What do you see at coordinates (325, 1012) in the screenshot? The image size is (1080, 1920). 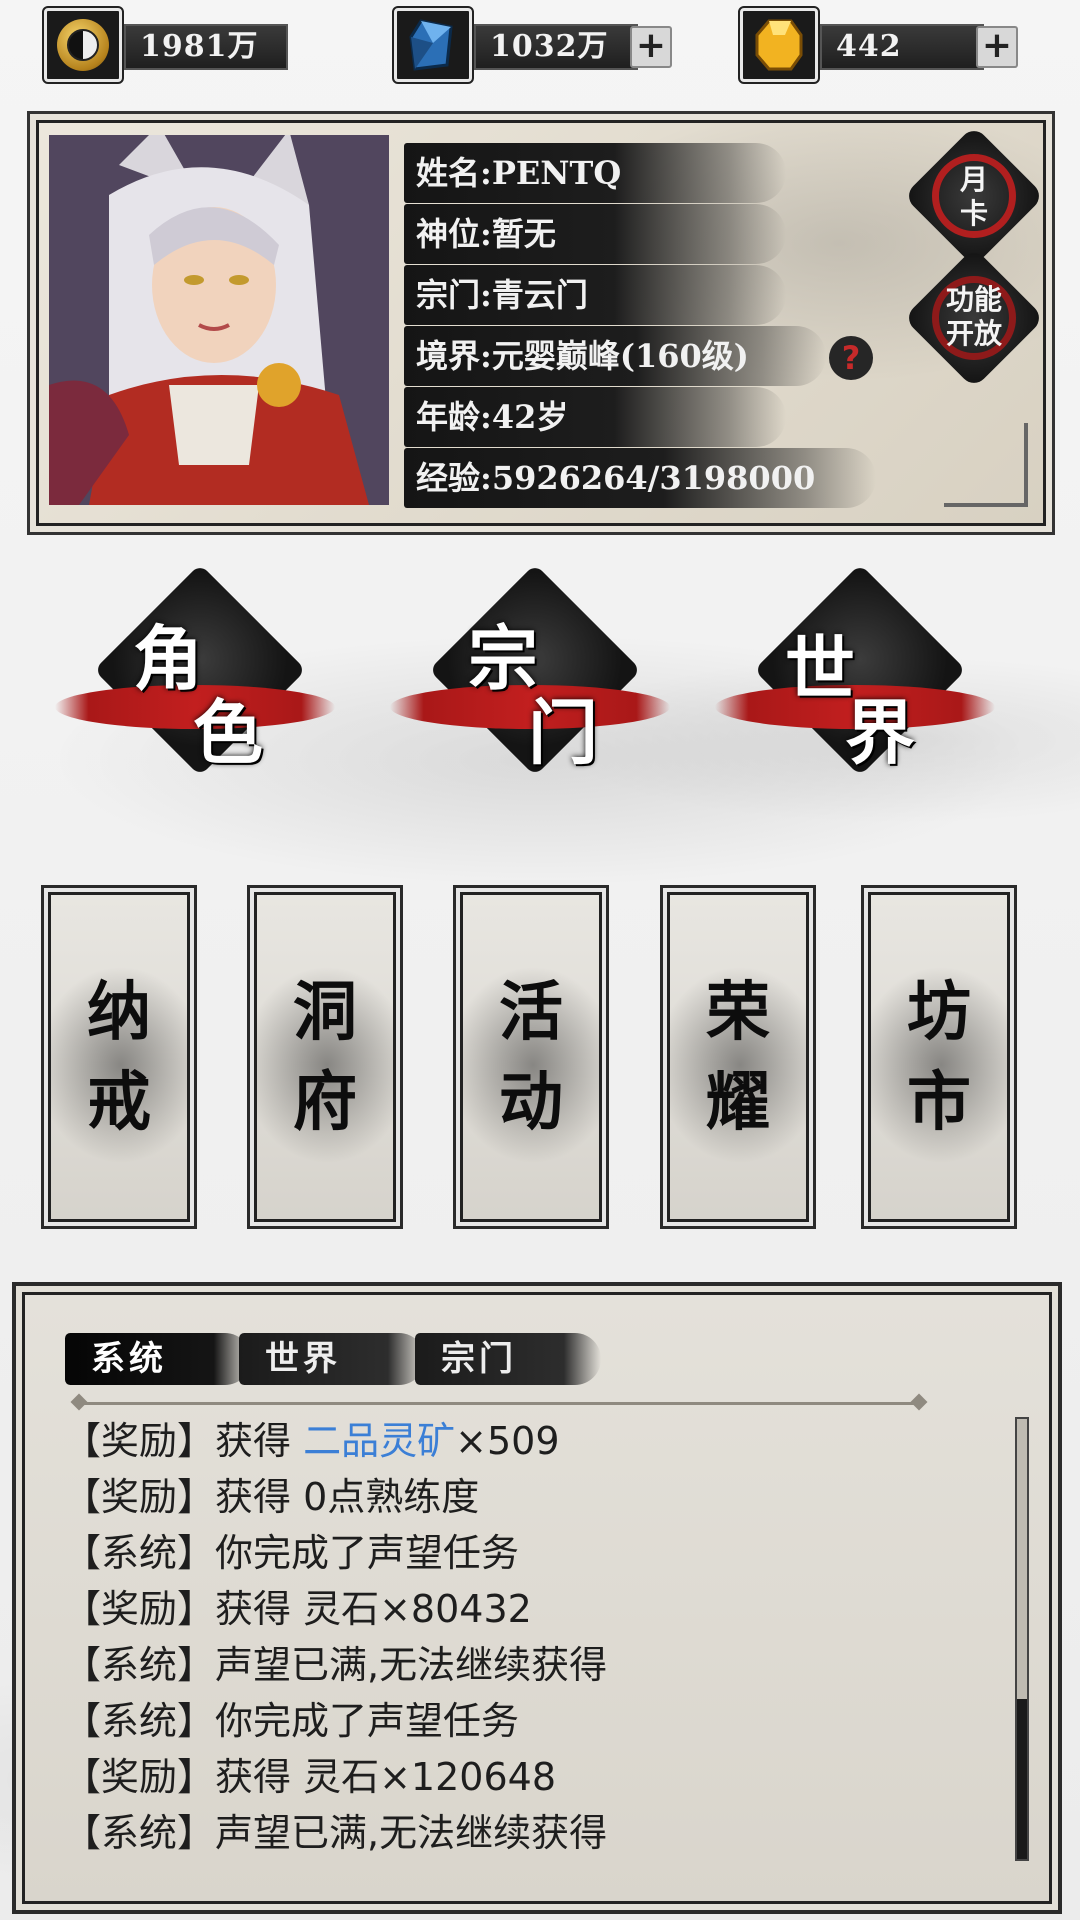 I see `cave-abode-char-1: 洞` at bounding box center [325, 1012].